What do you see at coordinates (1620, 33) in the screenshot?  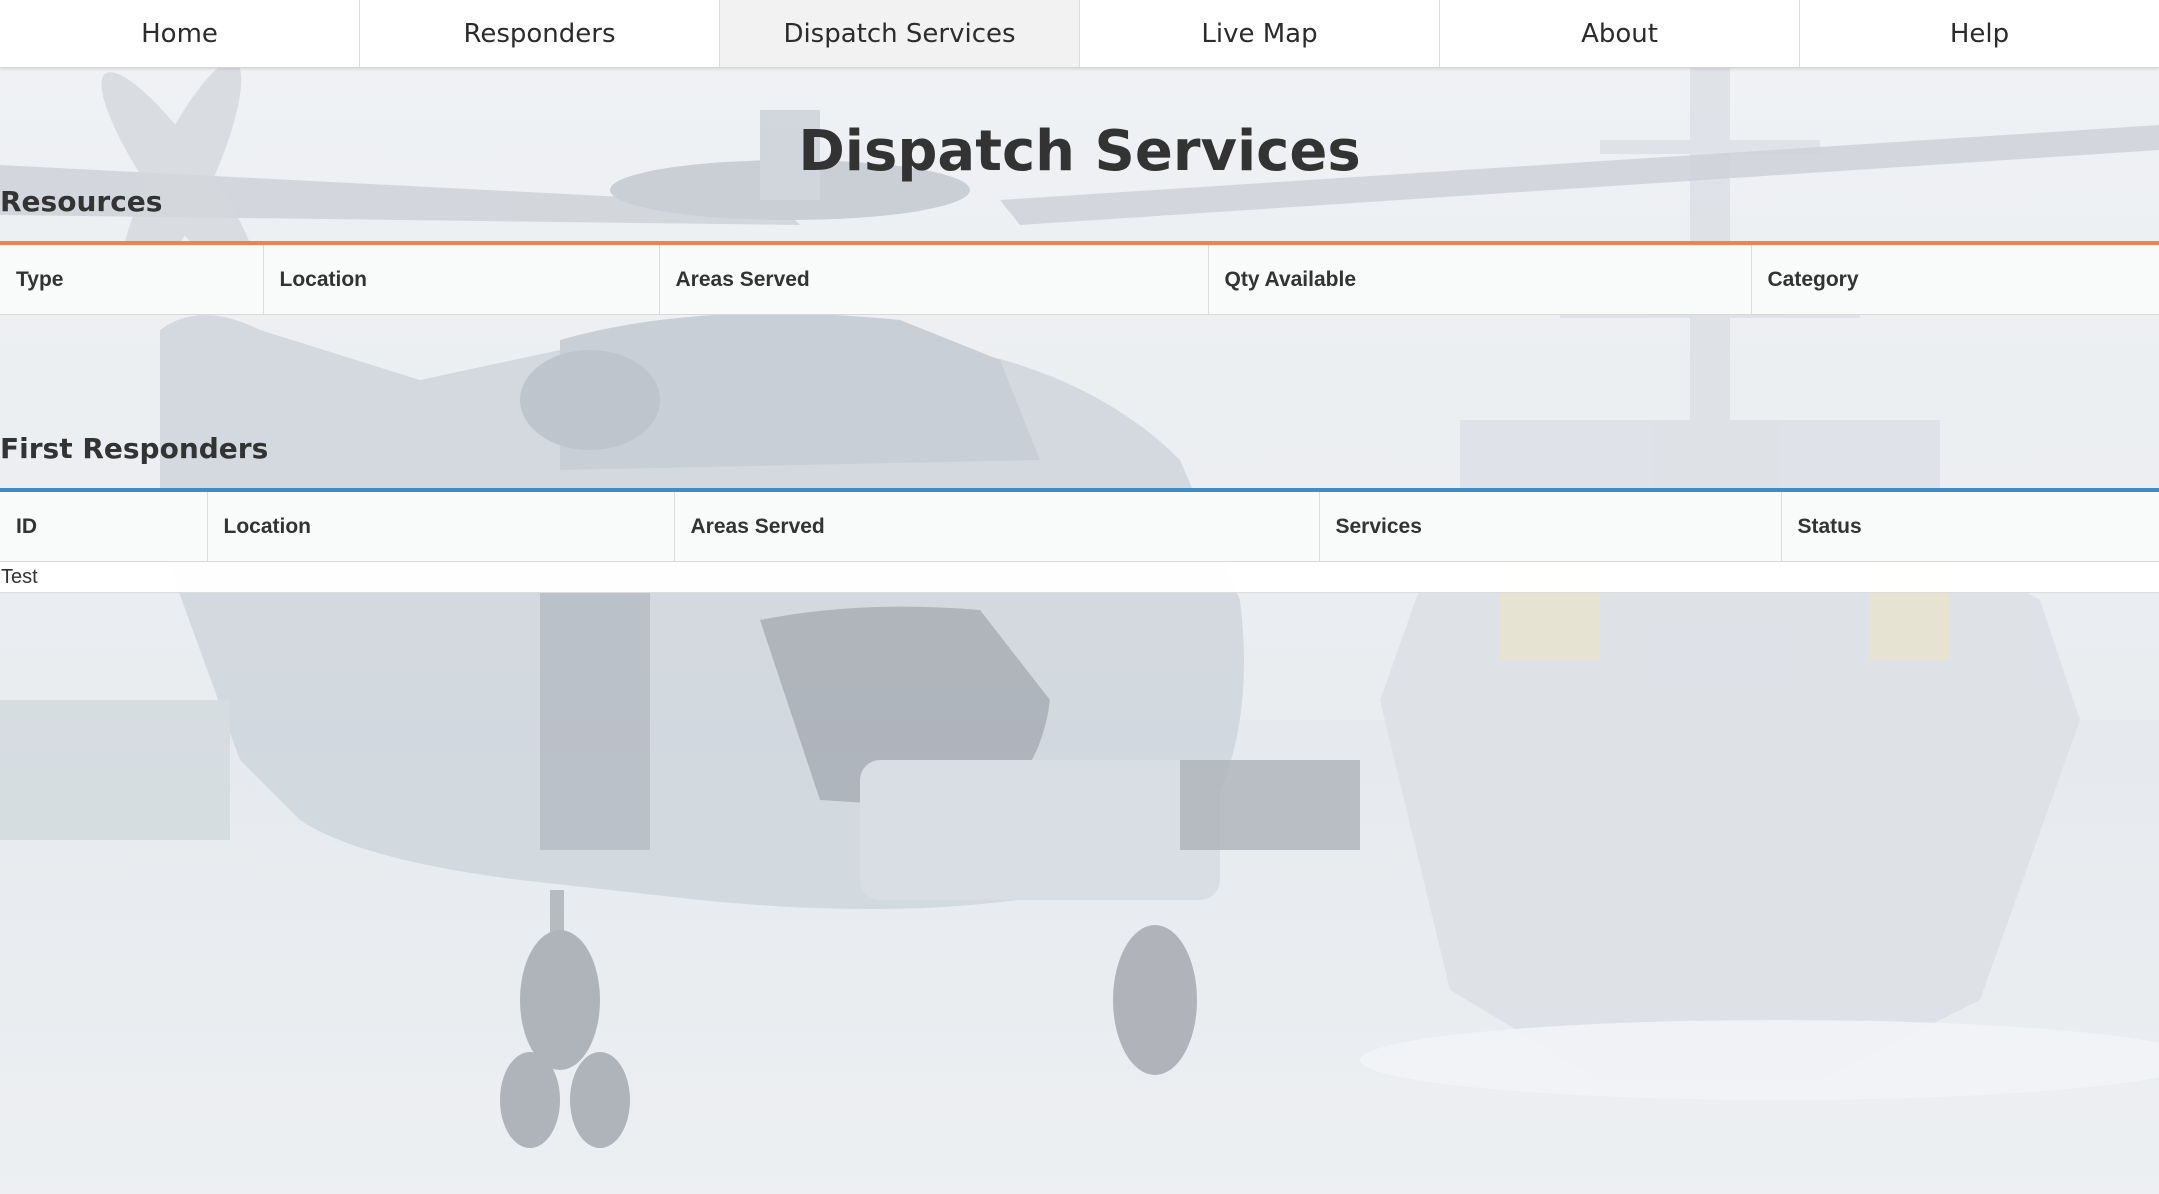 I see `nav-about: About` at bounding box center [1620, 33].